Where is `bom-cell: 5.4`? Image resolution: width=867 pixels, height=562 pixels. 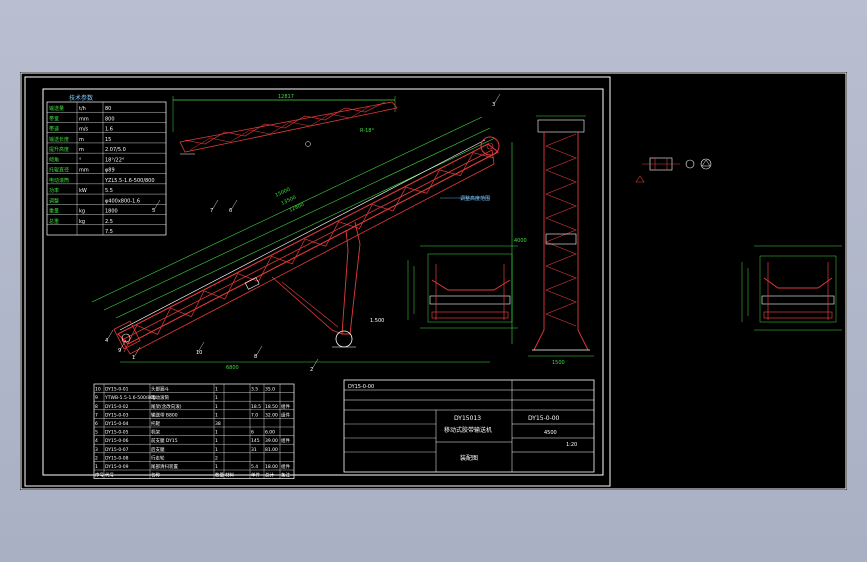
bom-cell: 5.4 is located at coordinates (254, 467).